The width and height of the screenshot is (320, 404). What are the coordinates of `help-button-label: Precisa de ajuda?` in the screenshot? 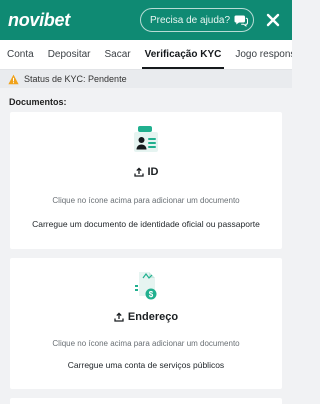 It's located at (190, 20).